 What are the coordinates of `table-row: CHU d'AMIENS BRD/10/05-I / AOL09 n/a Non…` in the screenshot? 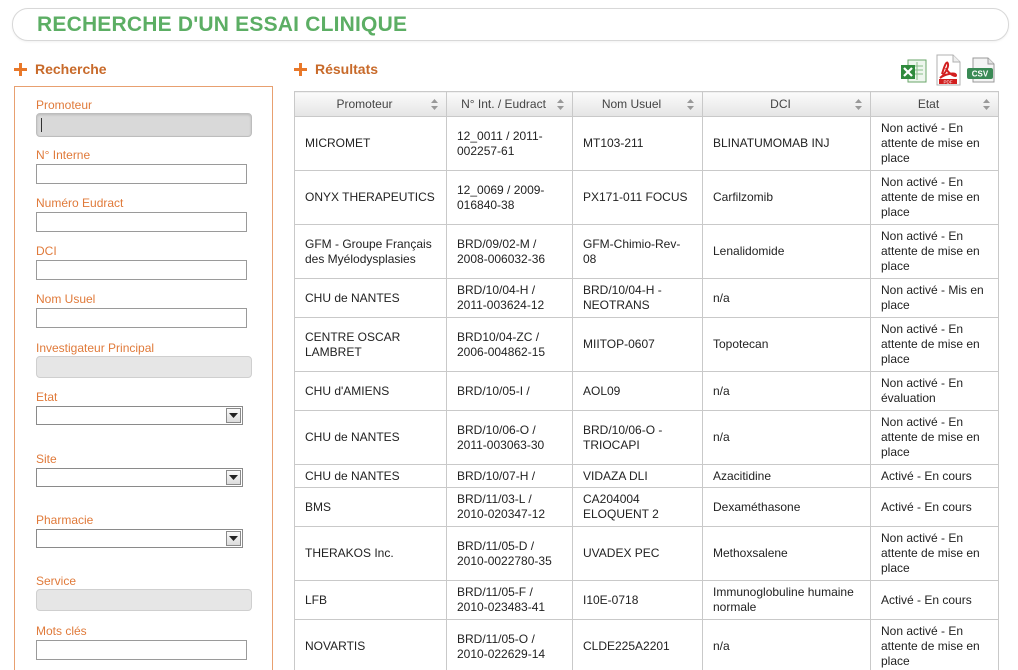 It's located at (646, 391).